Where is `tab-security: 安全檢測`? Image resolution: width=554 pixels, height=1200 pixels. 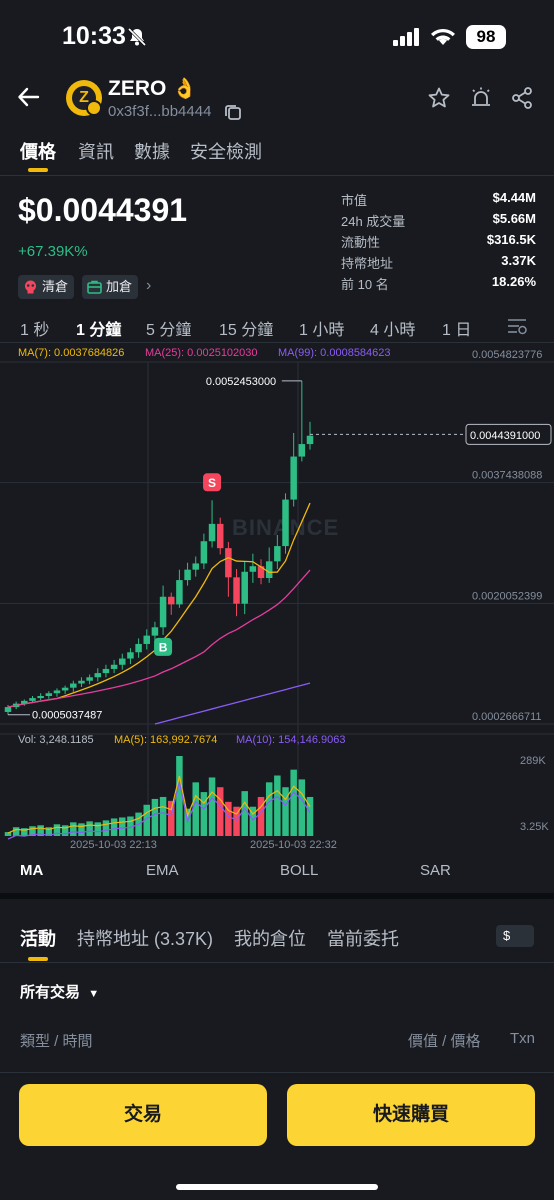 tab-security: 安全檢測 is located at coordinates (226, 151).